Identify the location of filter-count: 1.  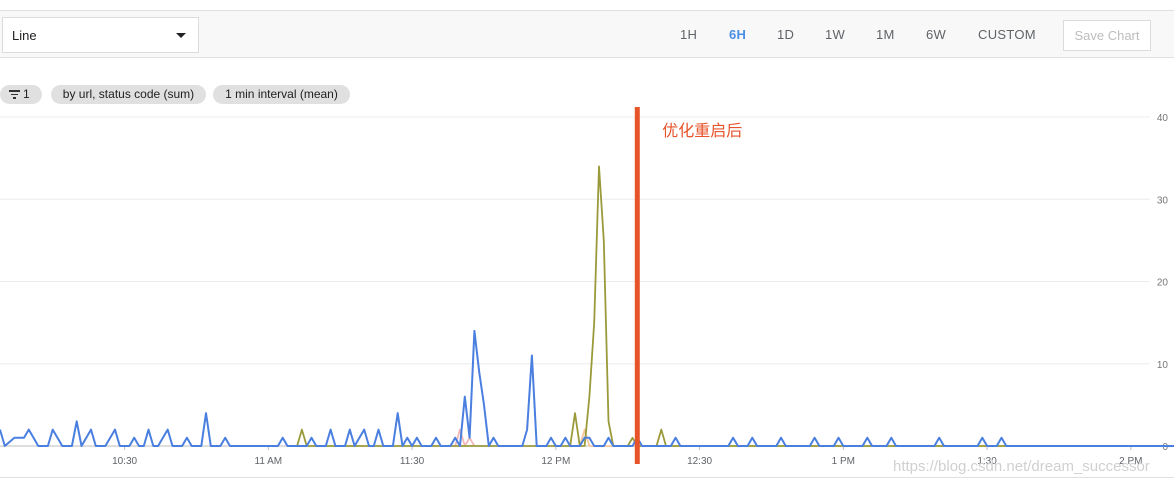
(26, 94).